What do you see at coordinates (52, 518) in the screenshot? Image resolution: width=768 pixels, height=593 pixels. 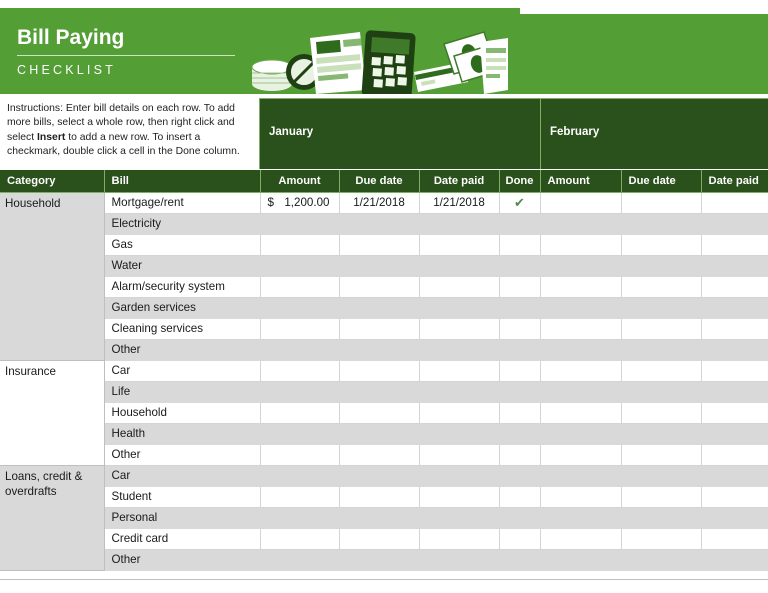 I see `category-cell: Loans, credit & overdrafts` at bounding box center [52, 518].